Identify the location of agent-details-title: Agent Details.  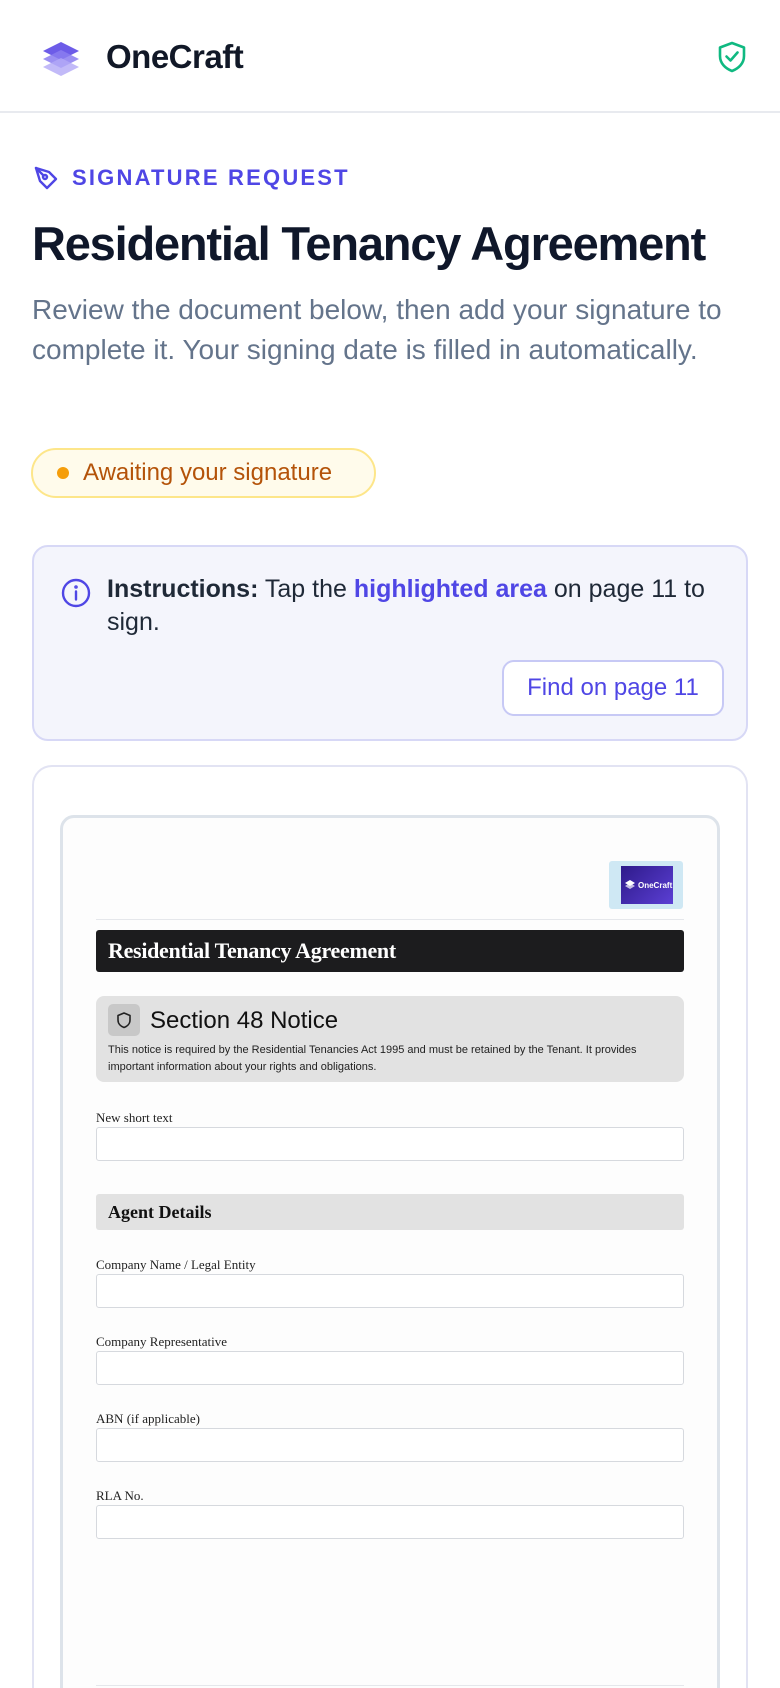
(160, 1211).